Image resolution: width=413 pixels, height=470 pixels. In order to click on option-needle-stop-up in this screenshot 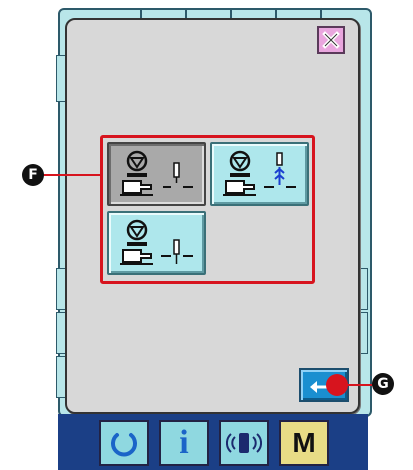, I will do `click(156, 174)`.